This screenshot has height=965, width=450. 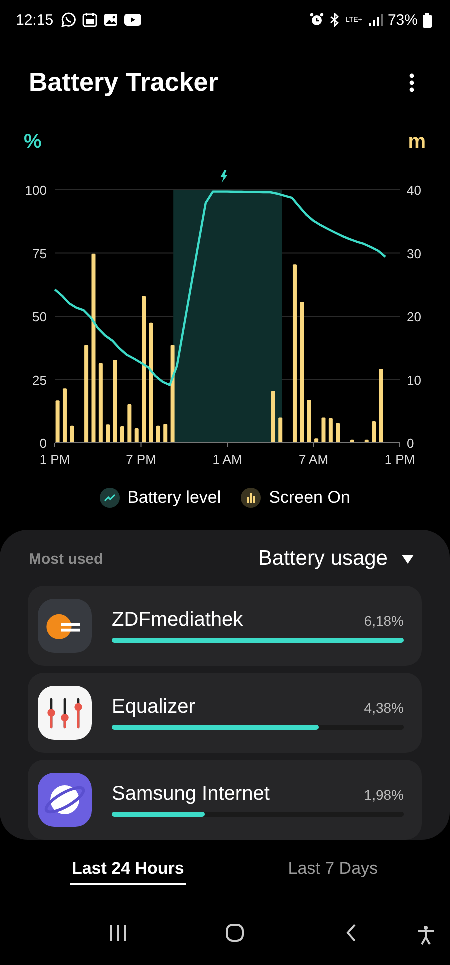 I want to click on caret-icon, so click(x=408, y=559).